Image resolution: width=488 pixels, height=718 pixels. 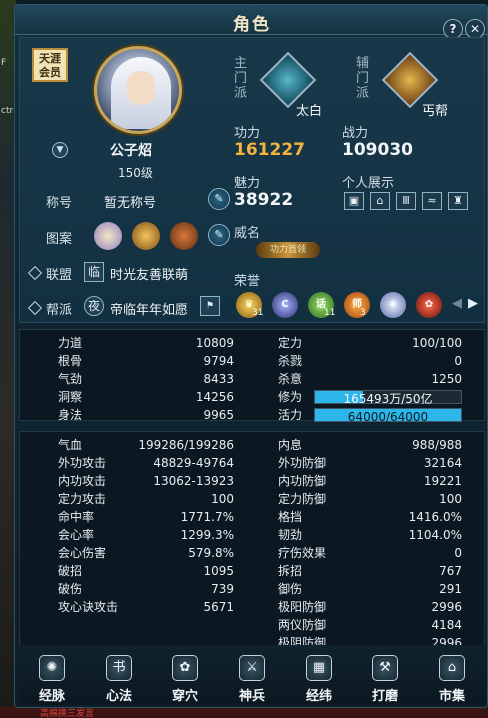 I want to click on stat-value: 5671, so click(x=218, y=607).